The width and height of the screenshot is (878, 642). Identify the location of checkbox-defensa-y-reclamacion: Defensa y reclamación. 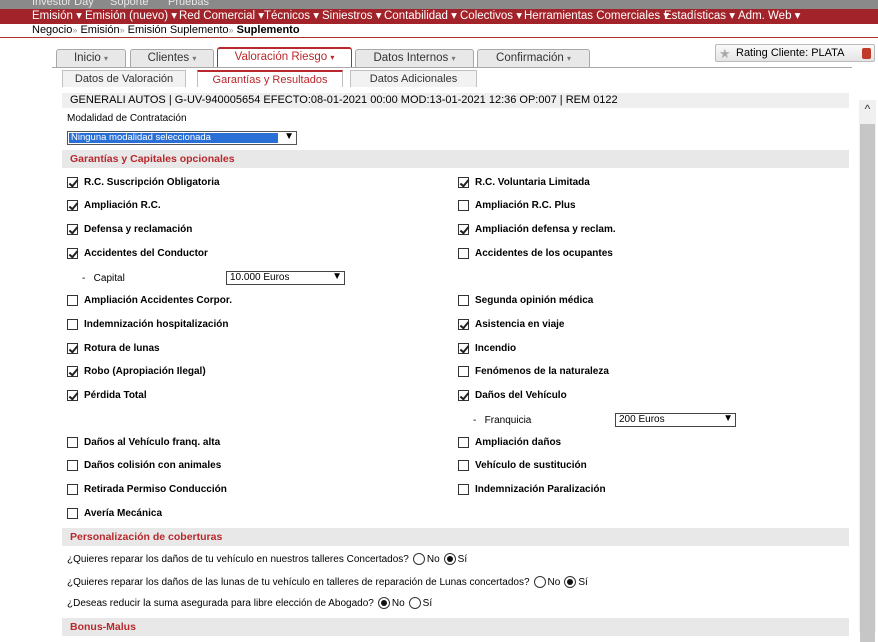
(129, 229).